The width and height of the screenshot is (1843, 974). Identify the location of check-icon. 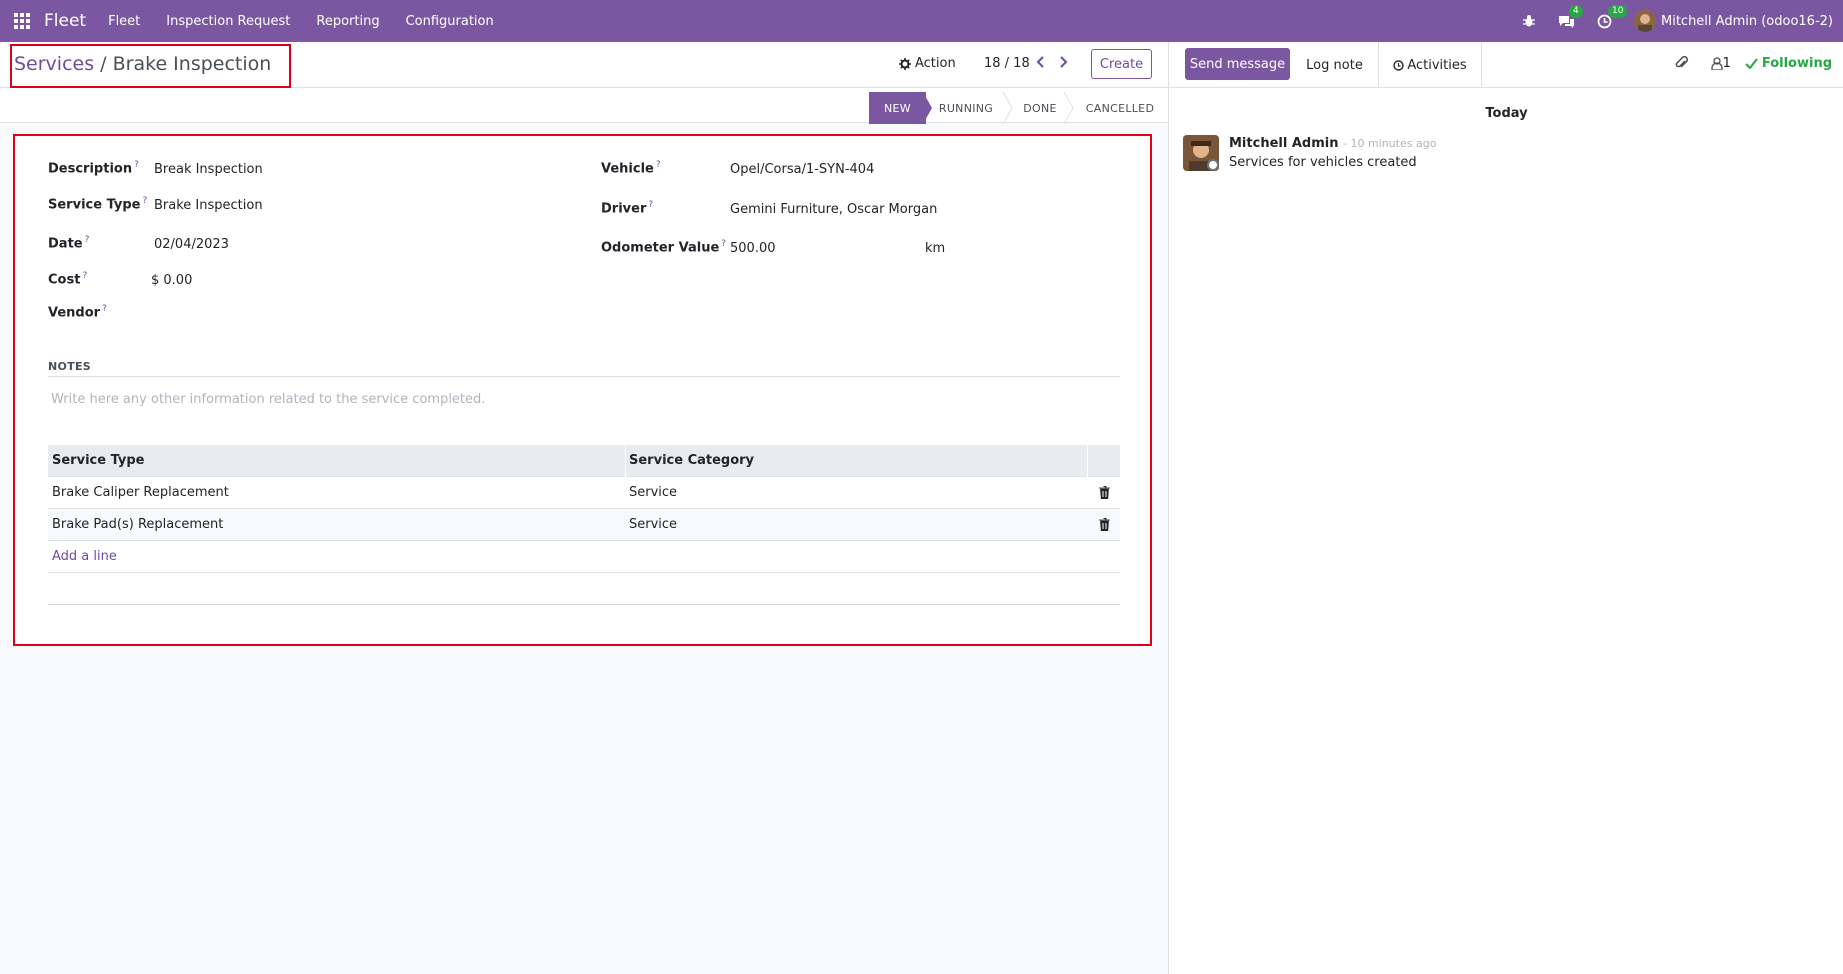
(1751, 63).